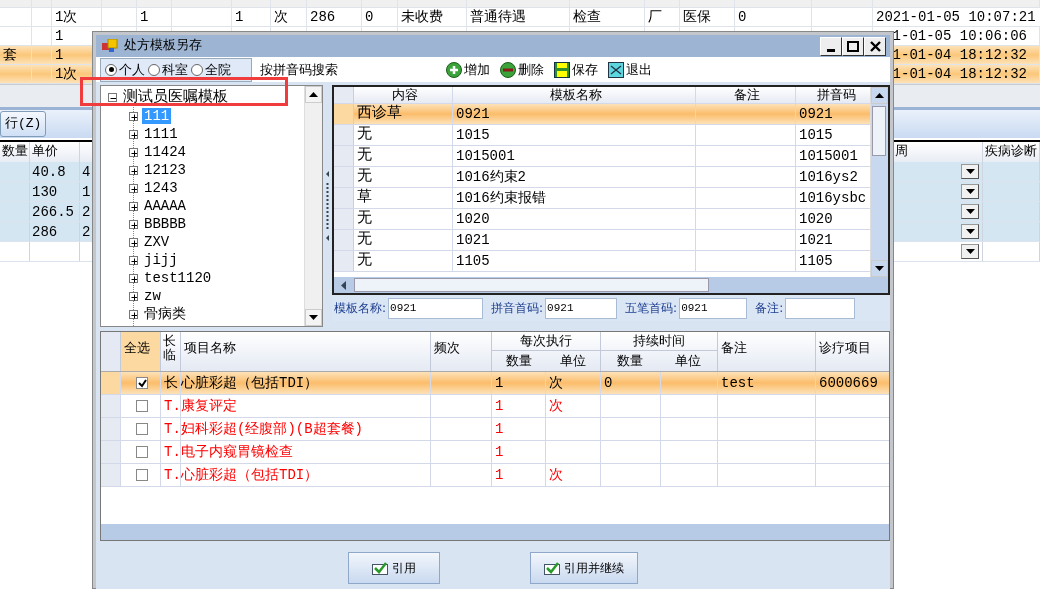 Image resolution: width=1040 pixels, height=594 pixels. What do you see at coordinates (23, 124) in the screenshot?
I see `toolbar-button: 行(Z)` at bounding box center [23, 124].